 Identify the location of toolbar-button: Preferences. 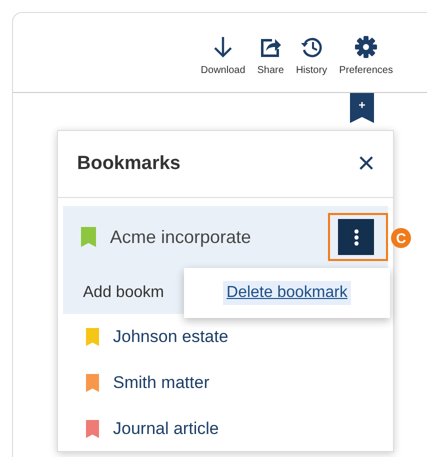
(366, 63).